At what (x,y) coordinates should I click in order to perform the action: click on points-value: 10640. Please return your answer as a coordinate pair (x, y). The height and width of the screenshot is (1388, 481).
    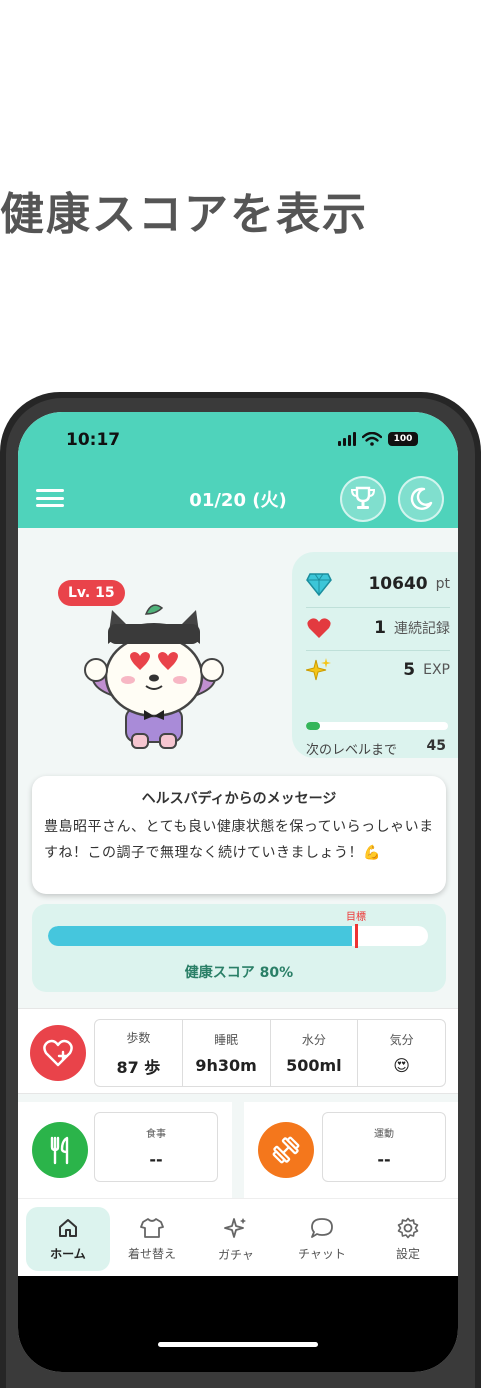
    Looking at the image, I should click on (398, 584).